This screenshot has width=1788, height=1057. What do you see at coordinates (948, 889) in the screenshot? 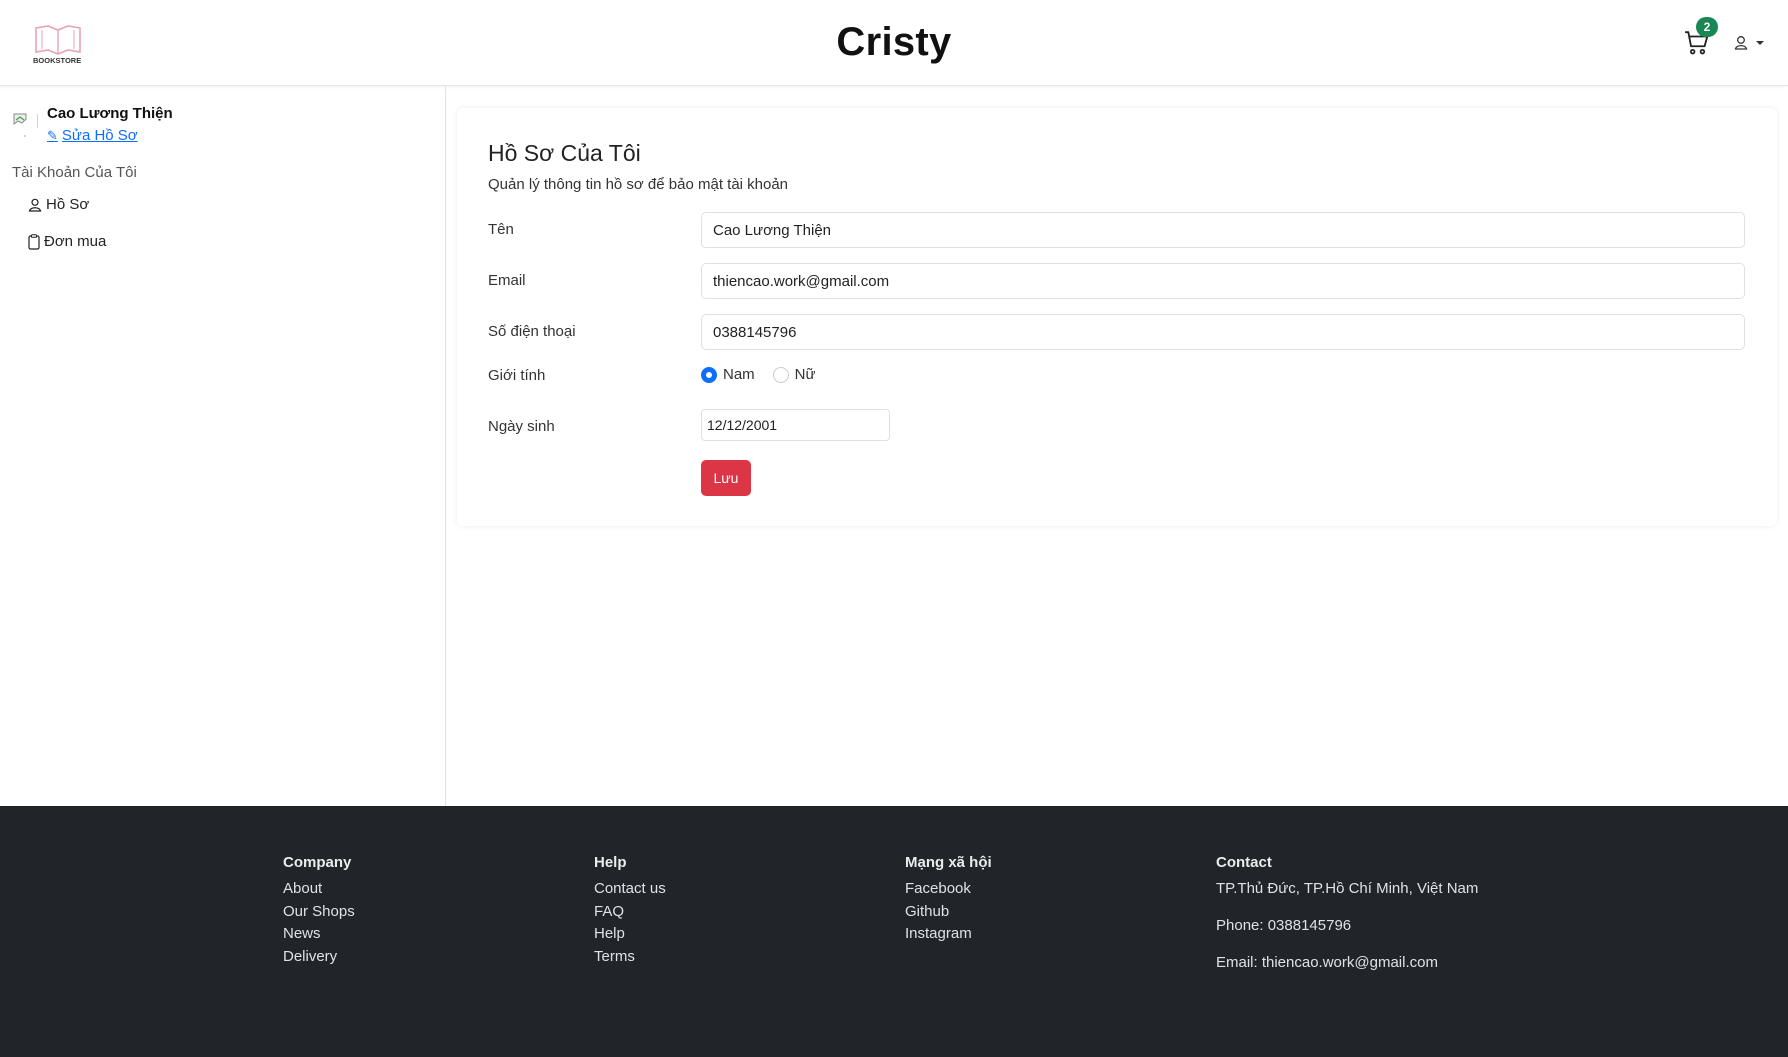
I see `footer-link-facebook: Facebook` at bounding box center [948, 889].